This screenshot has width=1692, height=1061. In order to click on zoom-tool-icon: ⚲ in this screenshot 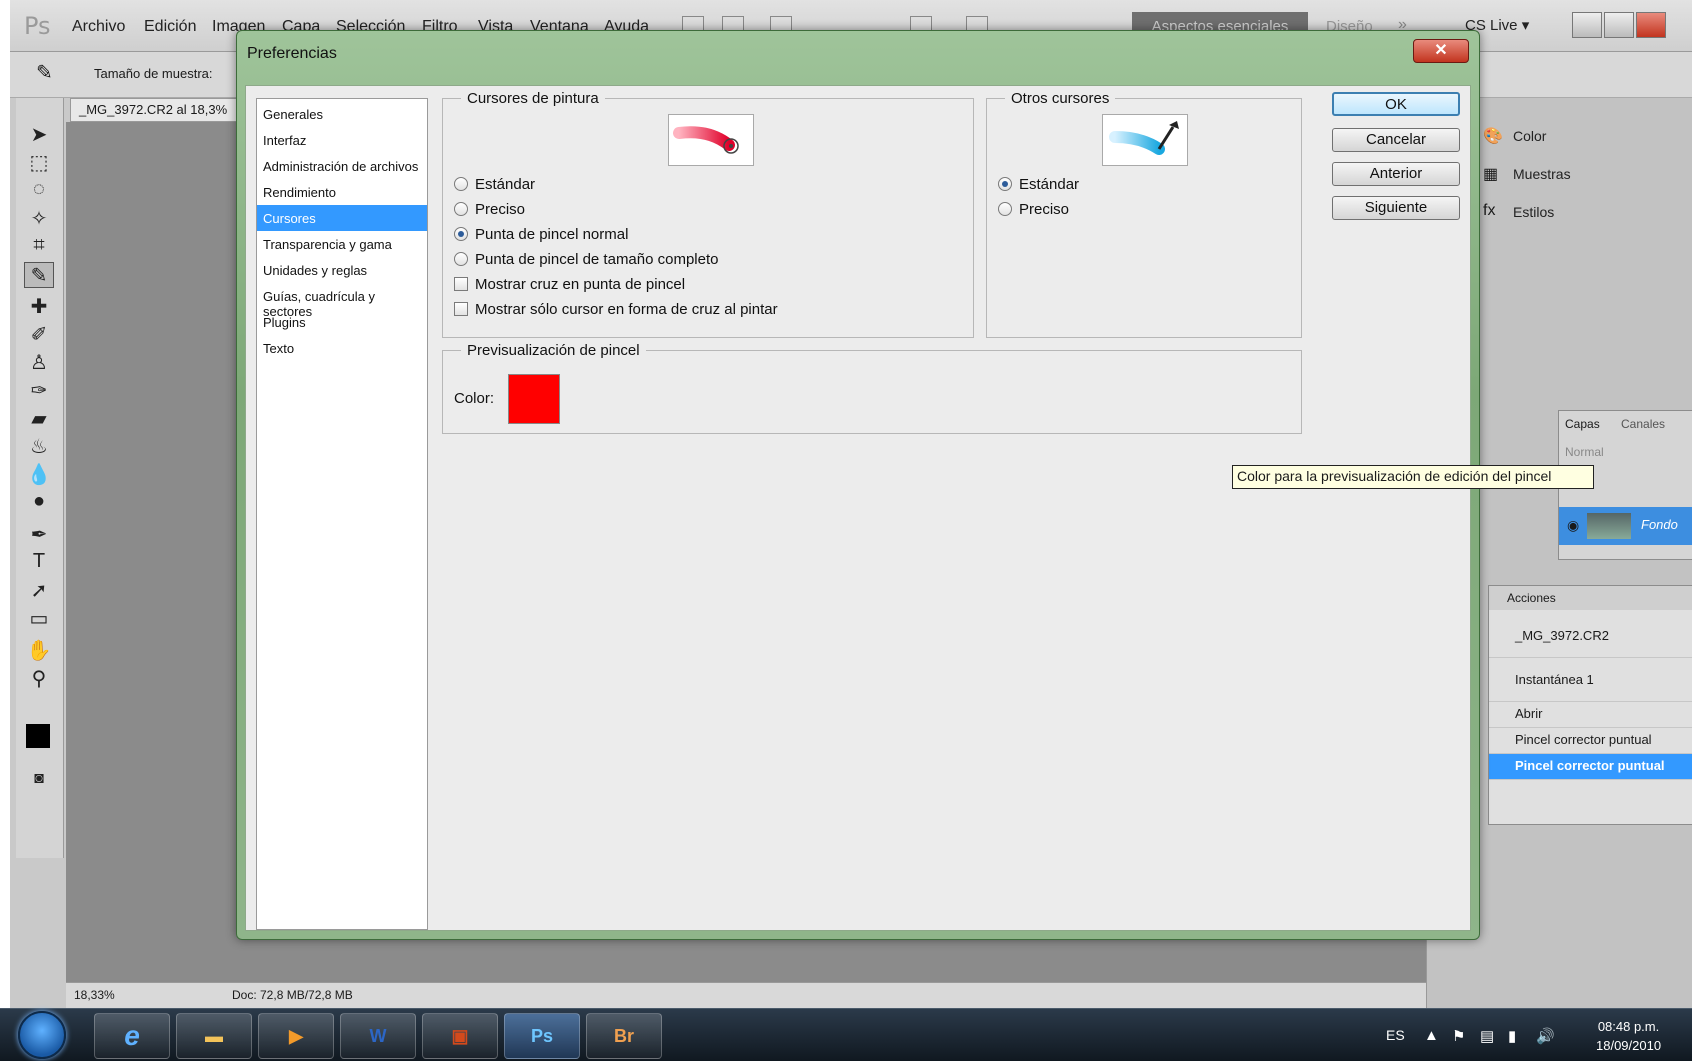, I will do `click(39, 679)`.